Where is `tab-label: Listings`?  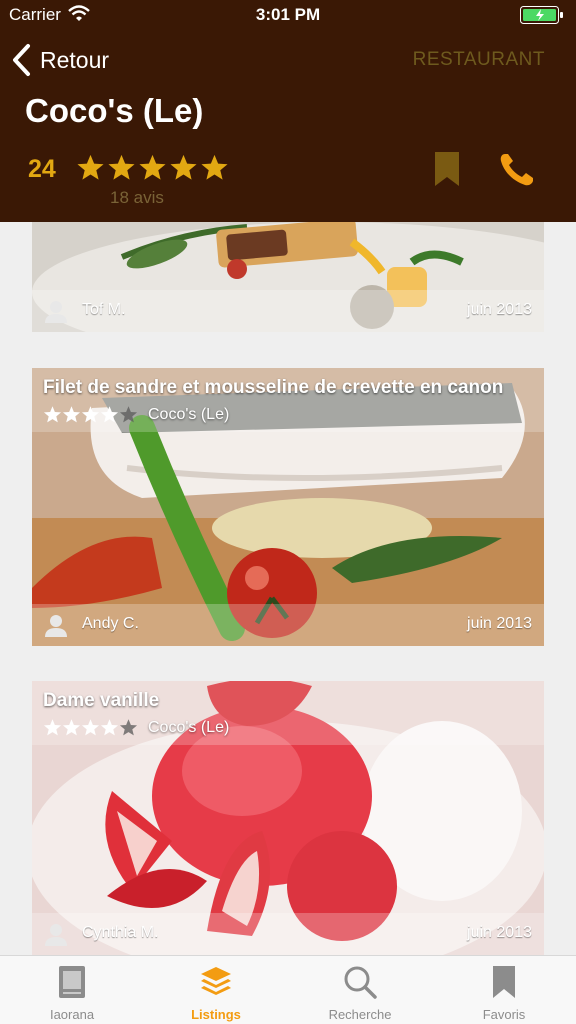 tab-label: Listings is located at coordinates (216, 1014).